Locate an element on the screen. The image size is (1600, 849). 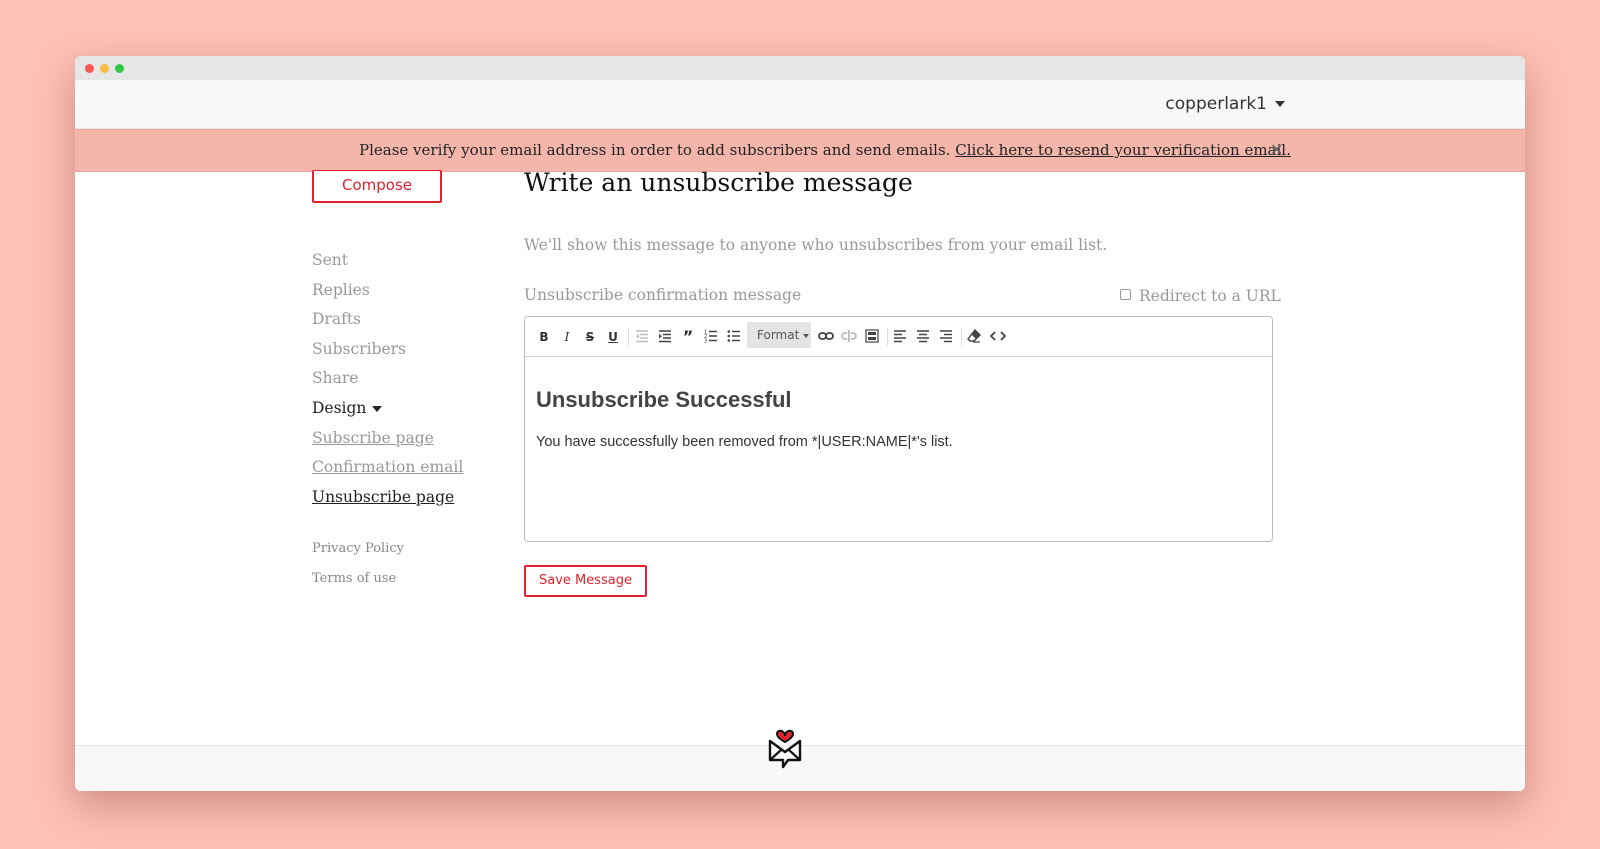
window-maximize-button is located at coordinates (119, 68).